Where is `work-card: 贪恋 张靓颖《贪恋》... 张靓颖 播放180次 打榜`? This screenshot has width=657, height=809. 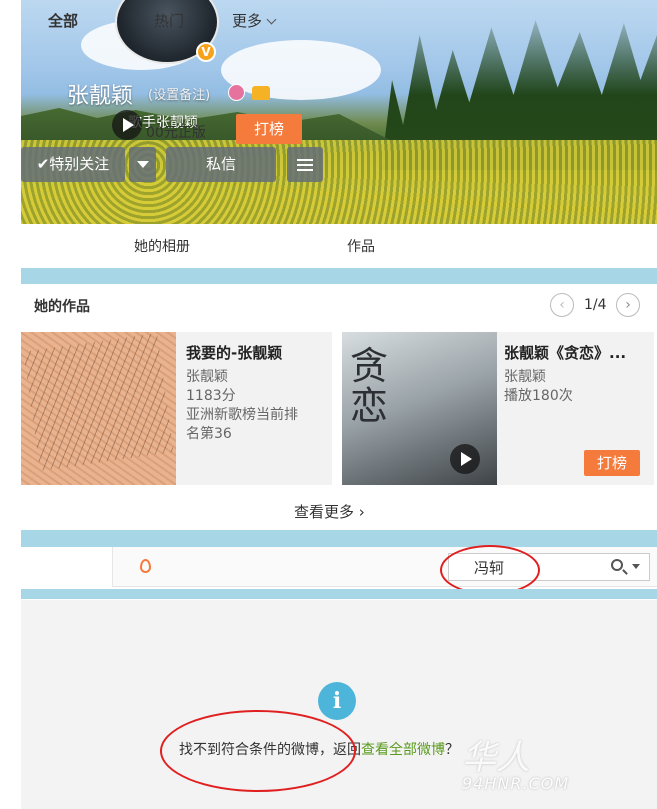 work-card: 贪恋 张靓颖《贪恋》... 张靓颖 播放180次 打榜 is located at coordinates (498, 408).